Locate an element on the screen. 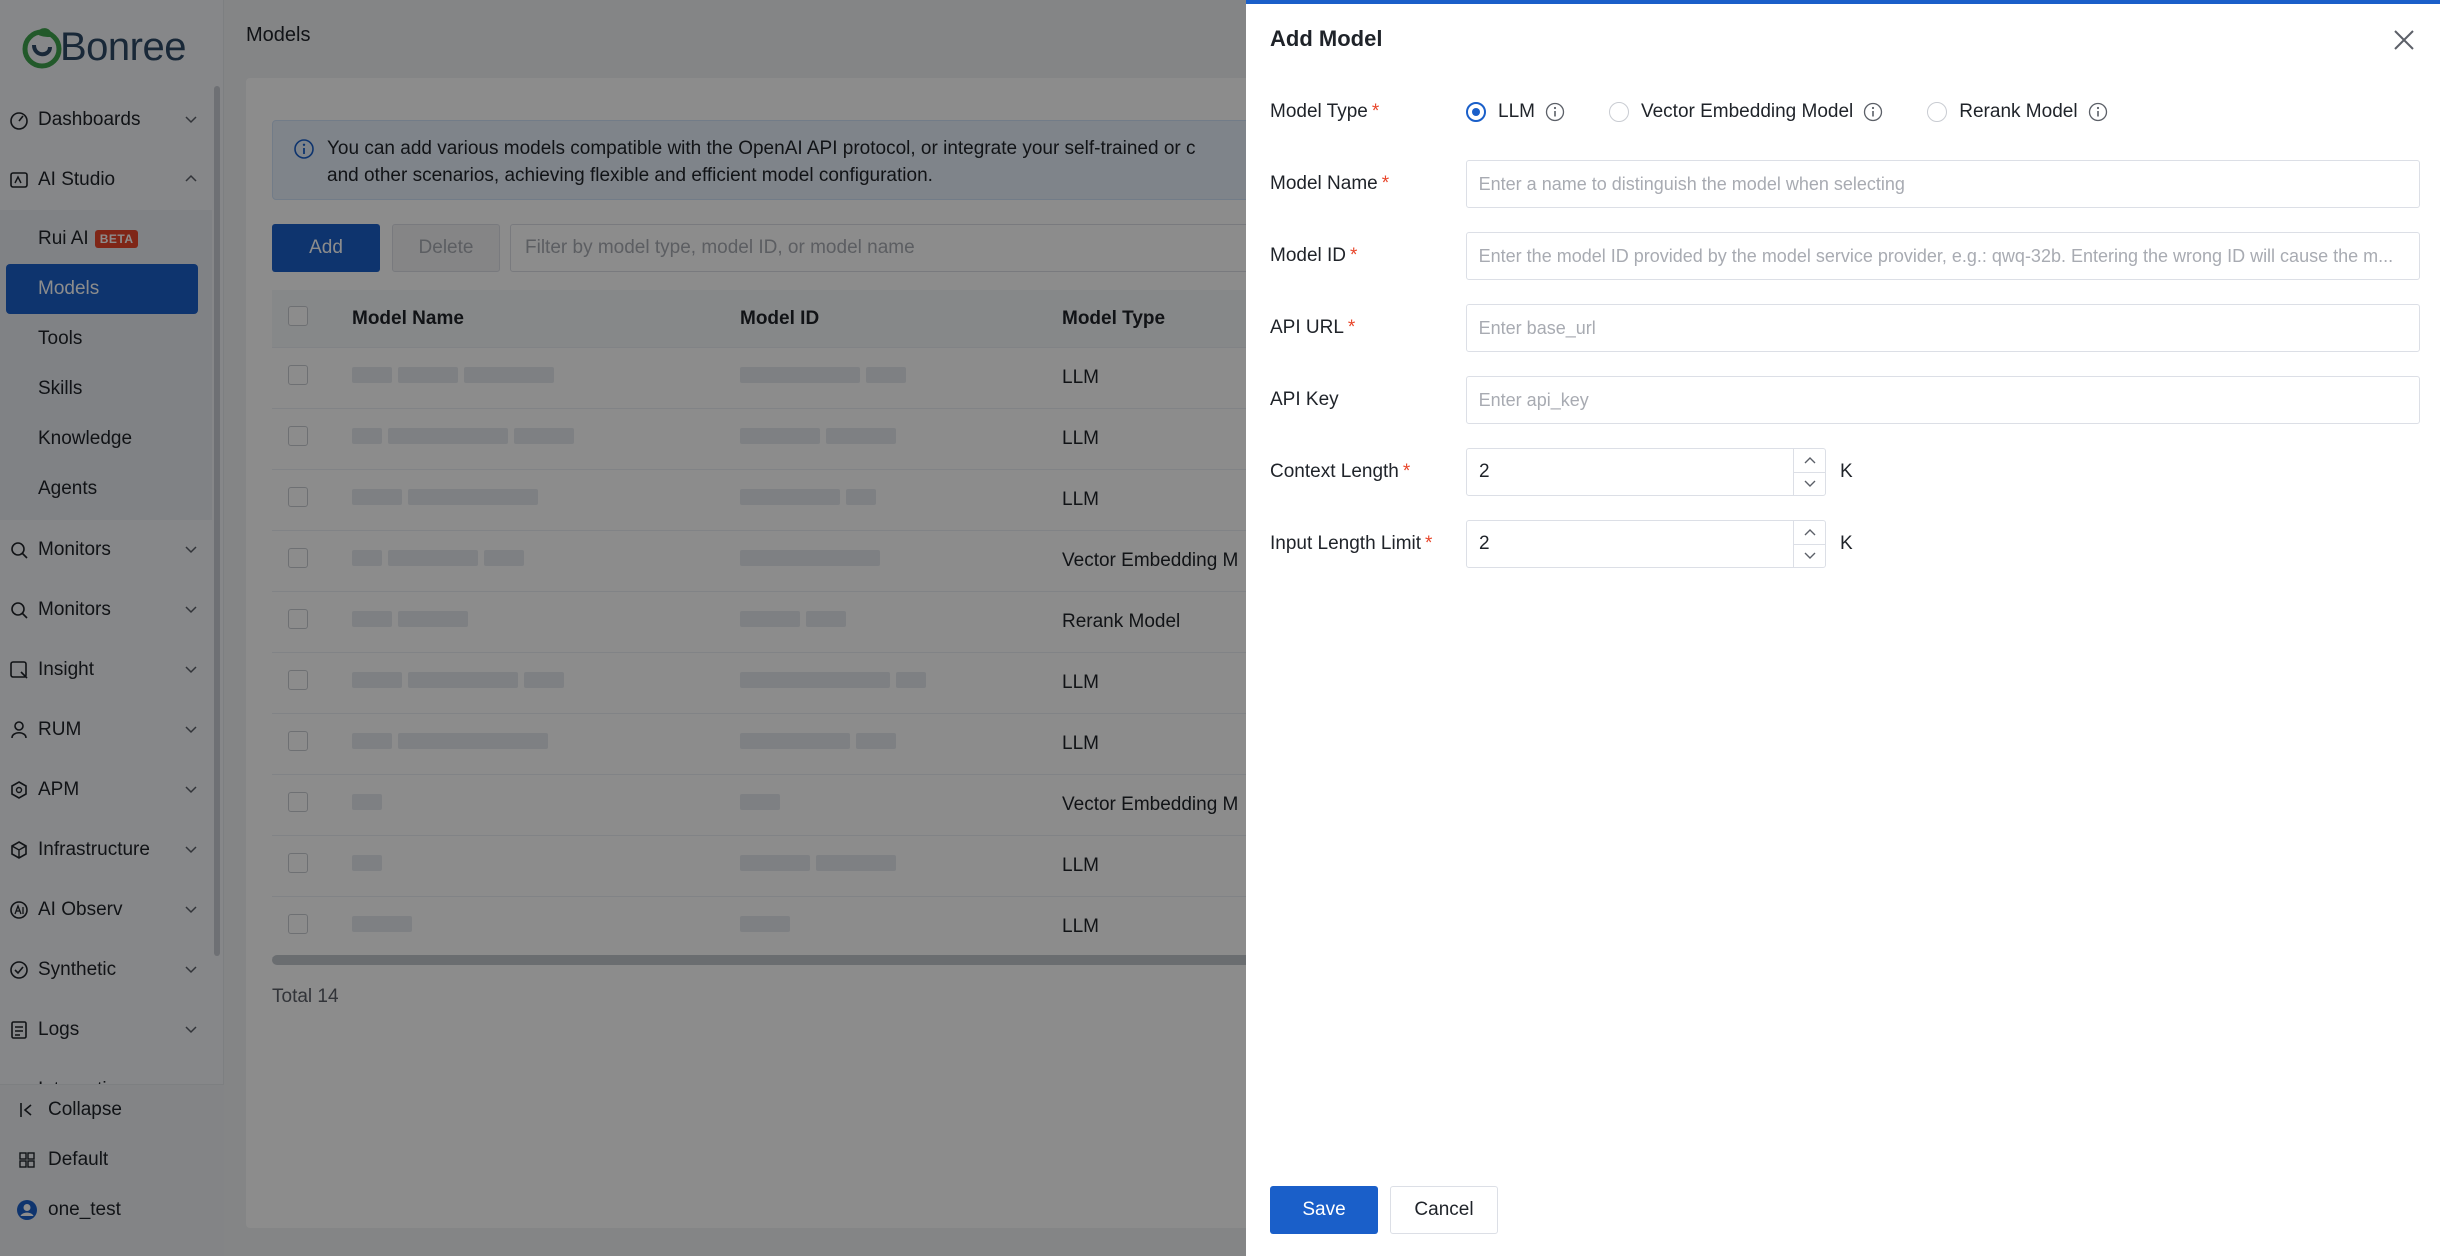 The width and height of the screenshot is (2440, 1256). model-id-row: Model ID * is located at coordinates (1845, 256).